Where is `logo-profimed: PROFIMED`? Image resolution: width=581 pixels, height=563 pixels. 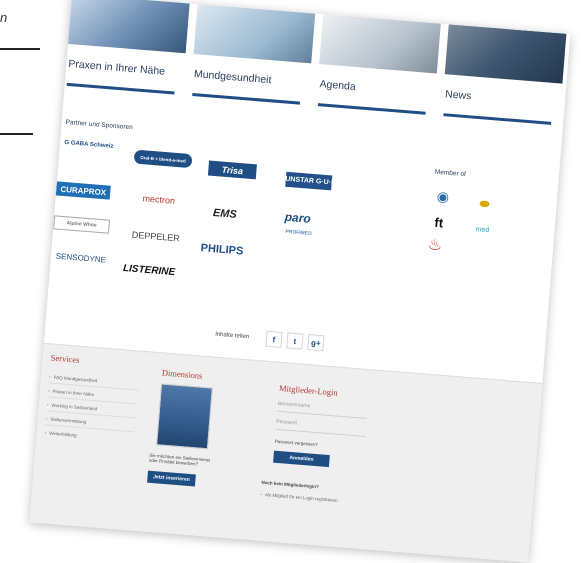
logo-profimed: PROFIMED is located at coordinates (298, 232).